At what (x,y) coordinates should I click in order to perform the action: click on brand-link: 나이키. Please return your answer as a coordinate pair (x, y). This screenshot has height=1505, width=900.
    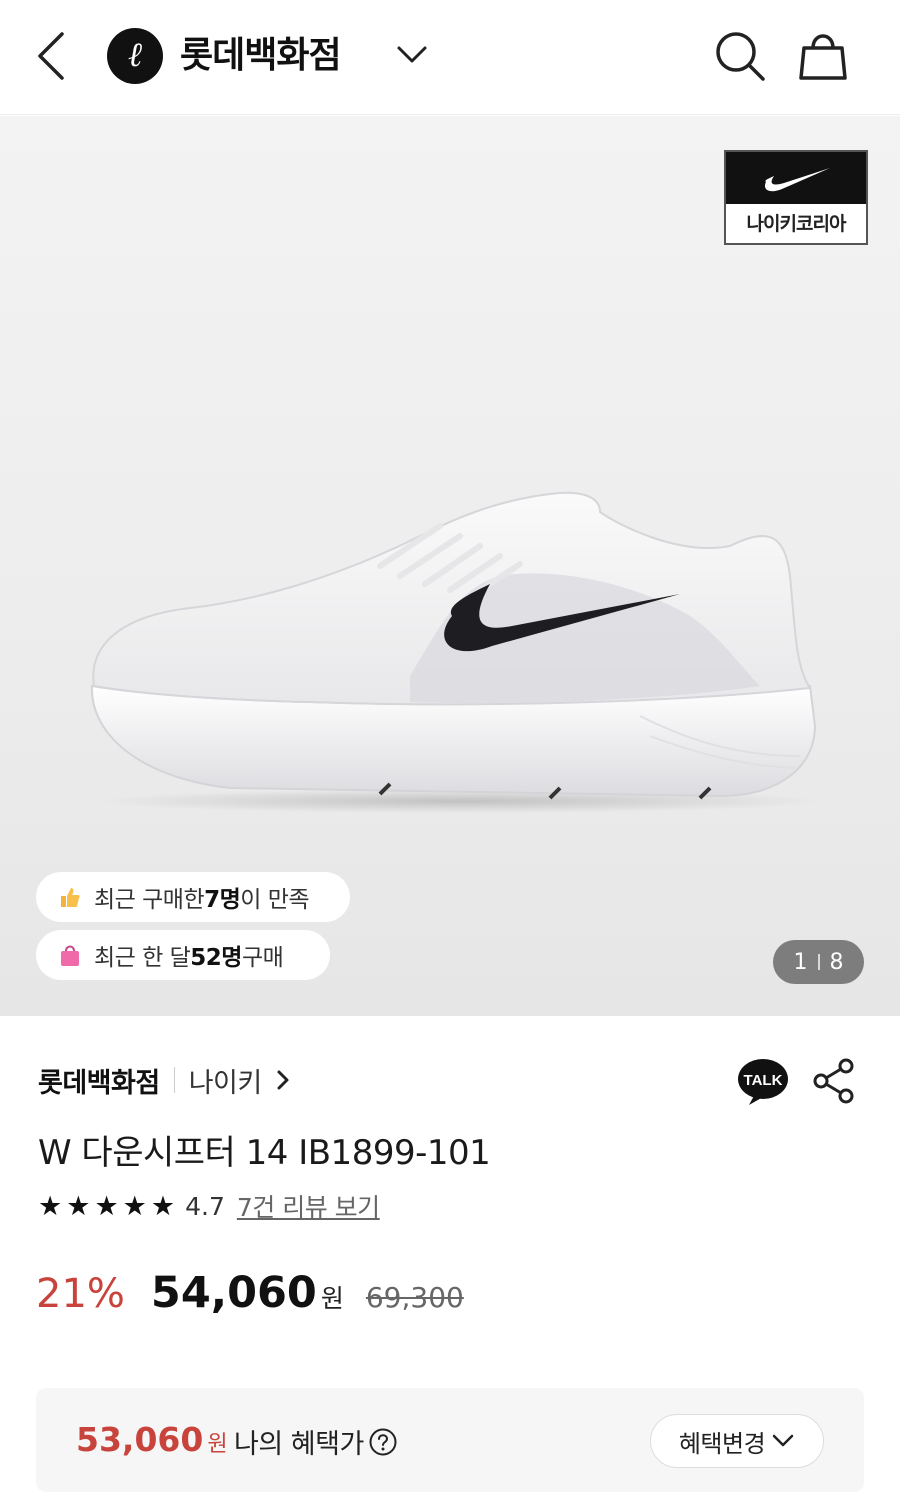
    Looking at the image, I should click on (239, 1080).